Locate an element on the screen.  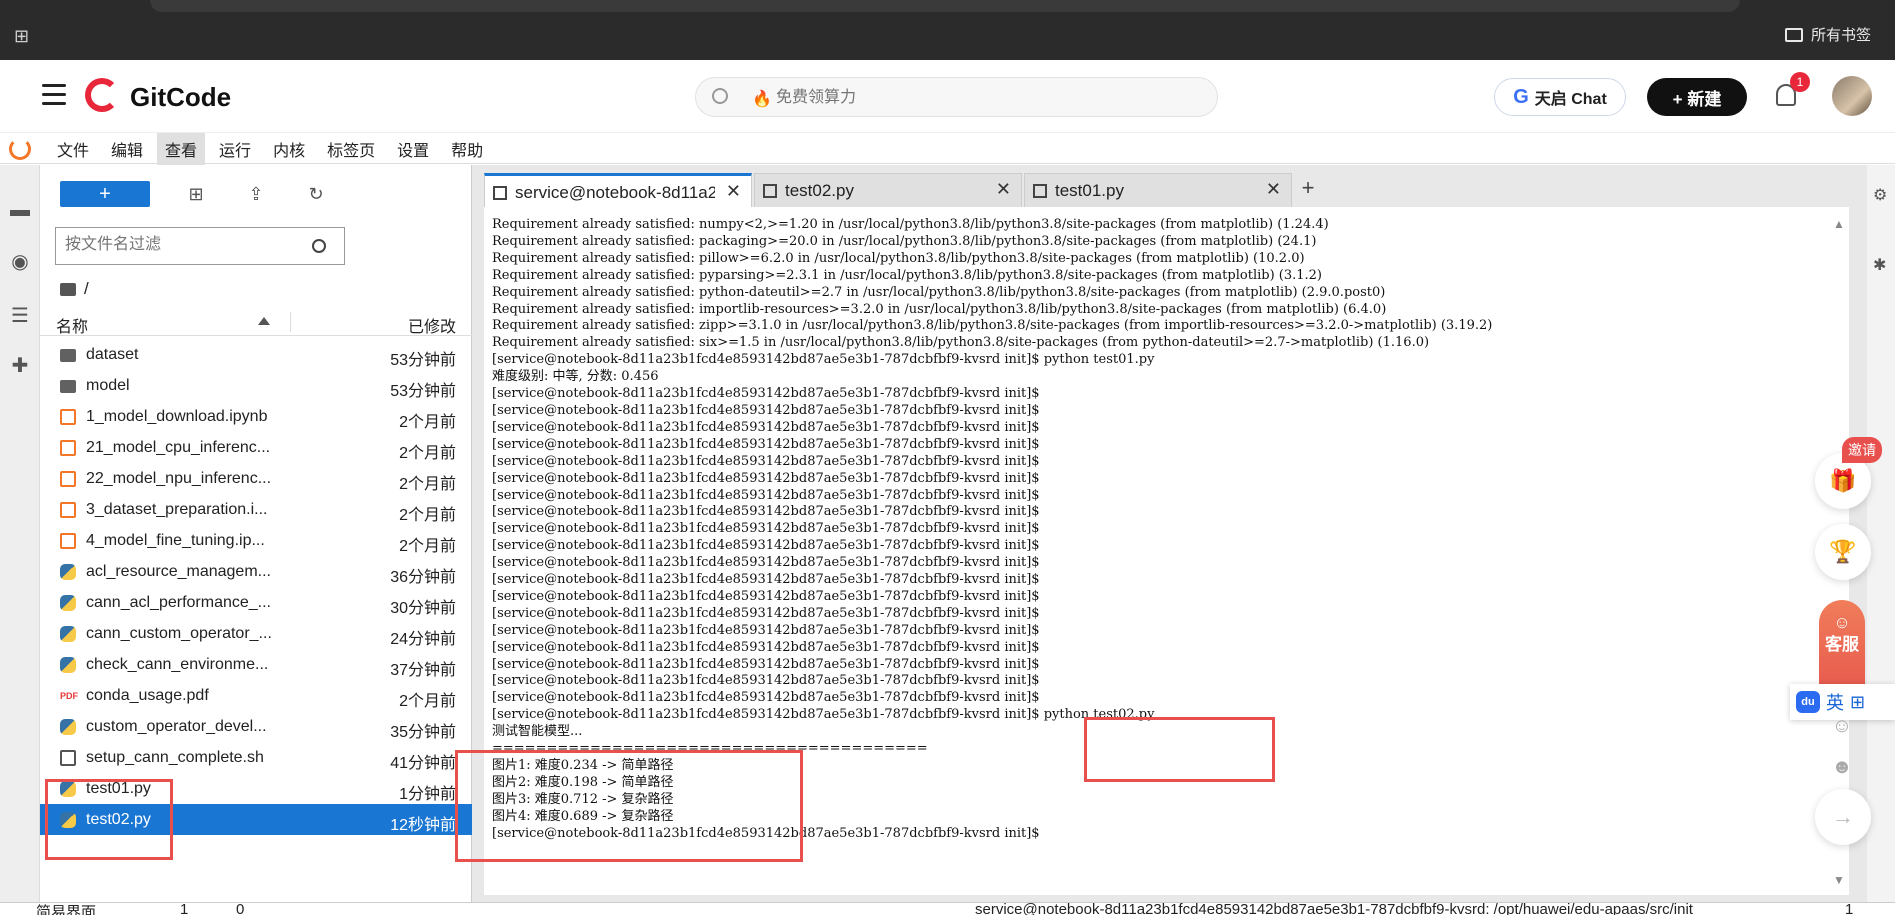
scroll-up-icon: ▲ is located at coordinates (1839, 224).